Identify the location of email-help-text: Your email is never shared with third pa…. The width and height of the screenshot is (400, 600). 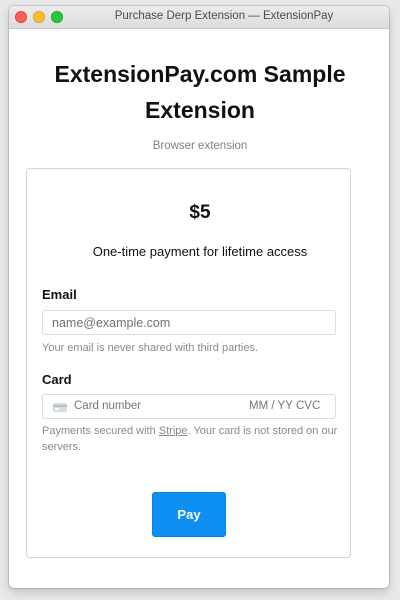
(150, 348).